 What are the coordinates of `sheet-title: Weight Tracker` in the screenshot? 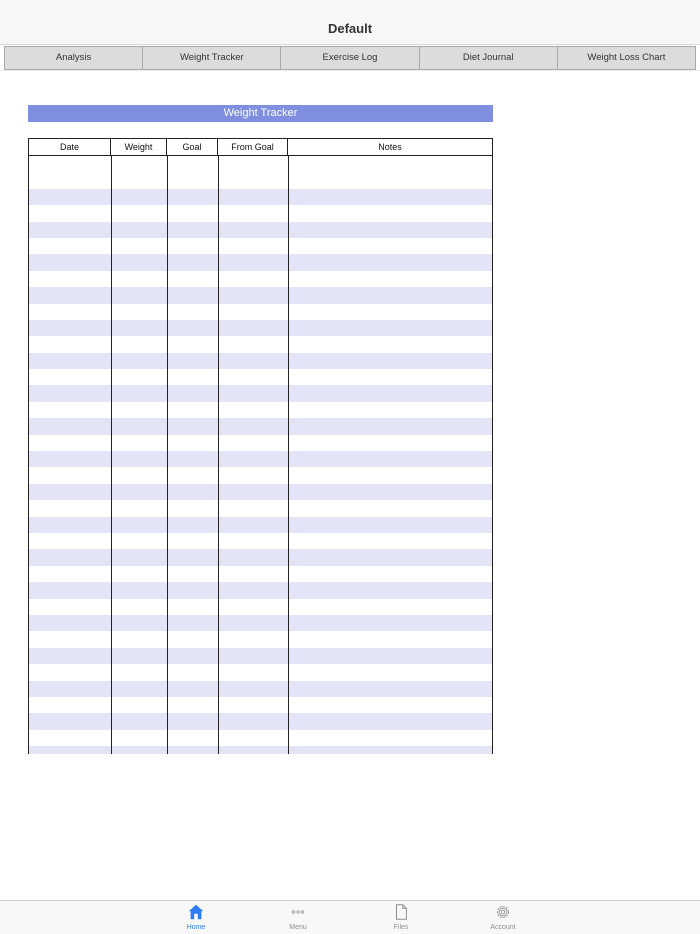 It's located at (260, 113).